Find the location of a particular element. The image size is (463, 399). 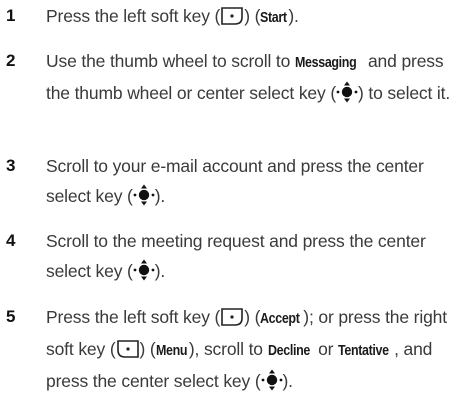

step-number: 1 is located at coordinates (11, 15).